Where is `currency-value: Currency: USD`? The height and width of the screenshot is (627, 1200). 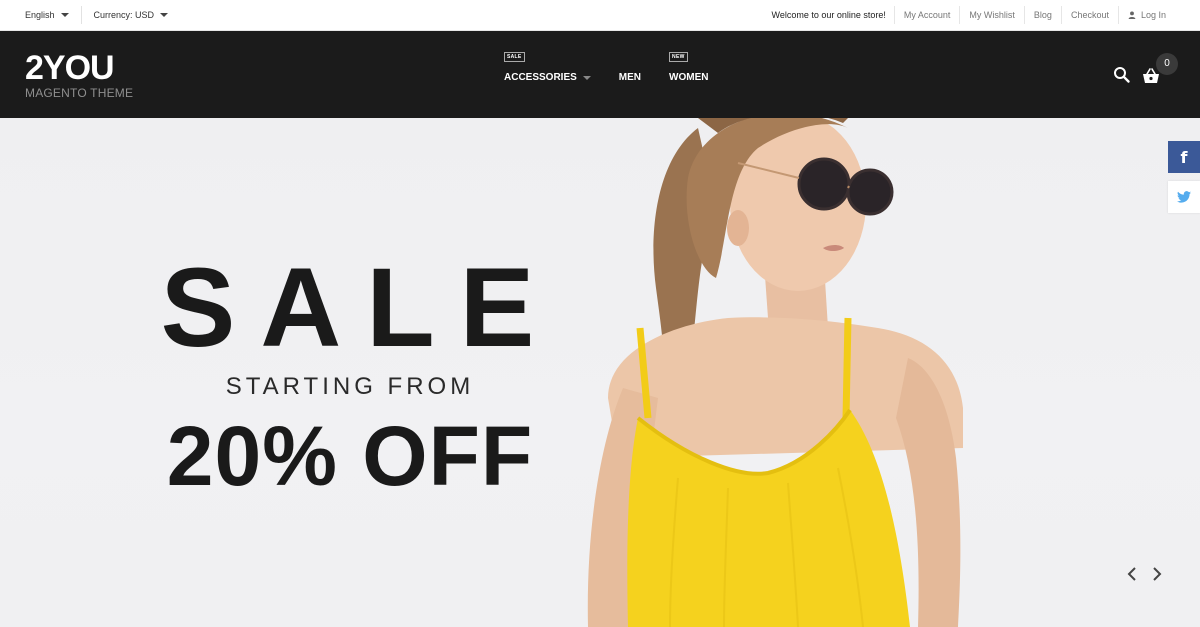 currency-value: Currency: USD is located at coordinates (124, 15).